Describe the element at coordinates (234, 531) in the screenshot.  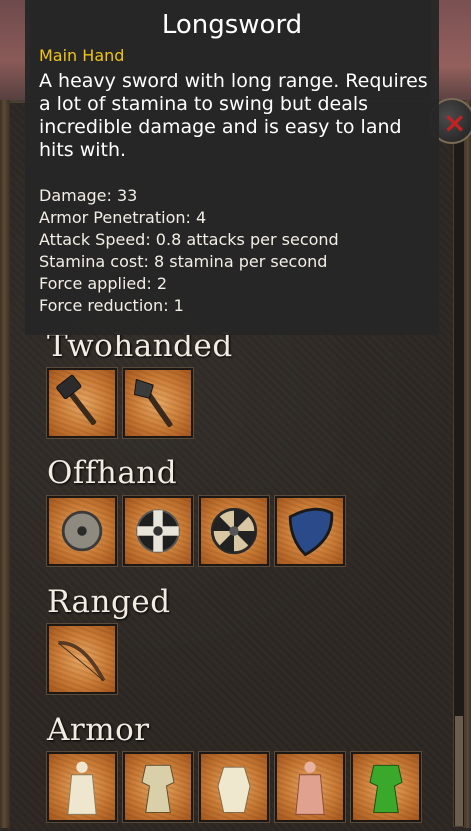
I see `striped-shield-icon` at that location.